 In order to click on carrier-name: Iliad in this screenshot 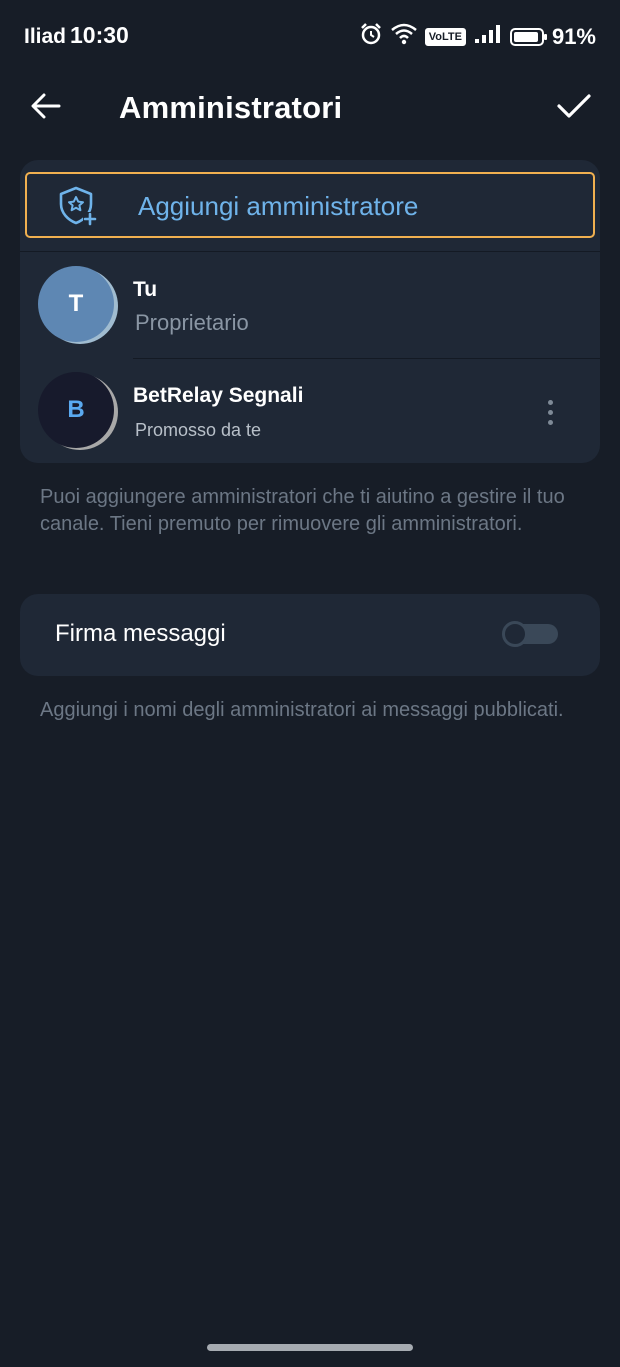, I will do `click(45, 36)`.